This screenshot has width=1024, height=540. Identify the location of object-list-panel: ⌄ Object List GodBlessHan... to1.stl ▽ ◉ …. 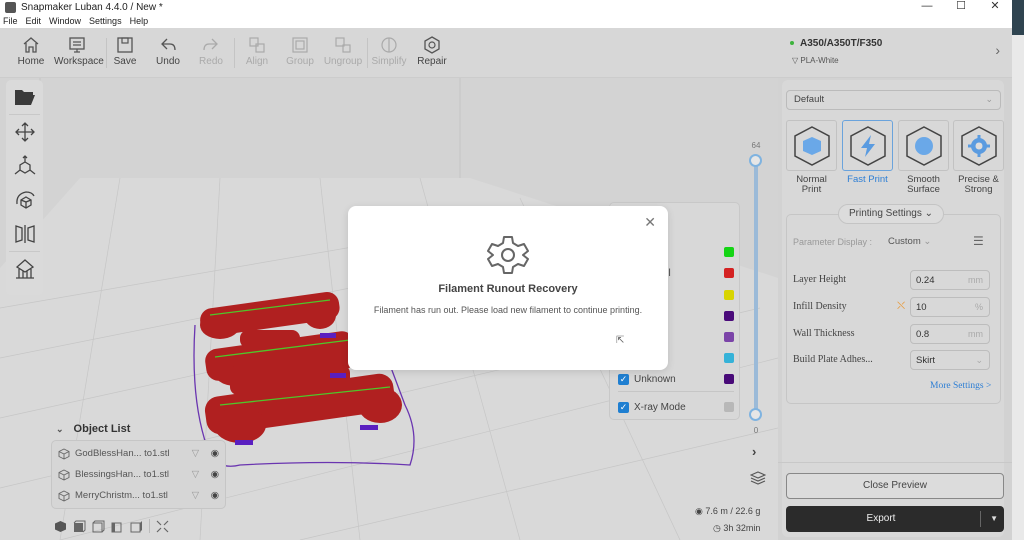
(138, 463).